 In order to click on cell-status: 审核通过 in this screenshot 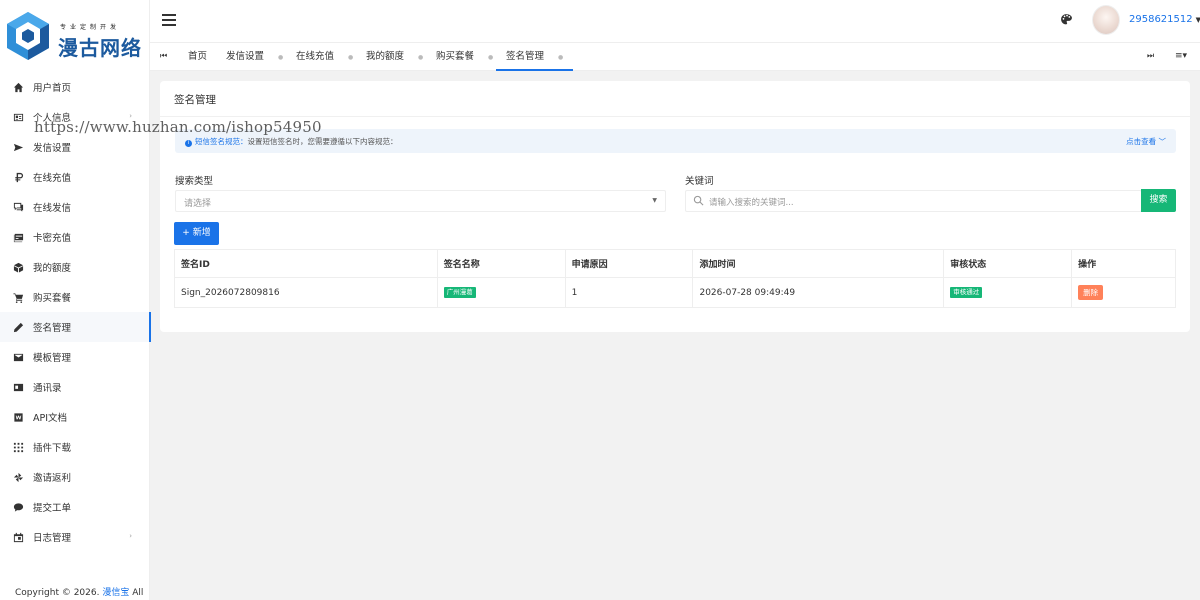, I will do `click(1008, 292)`.